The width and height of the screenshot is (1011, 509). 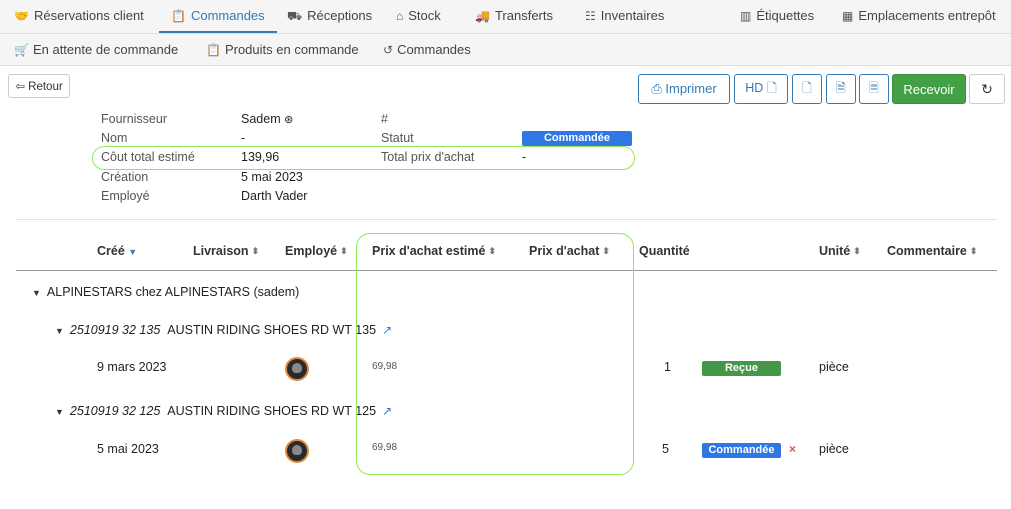 I want to click on text-file-button: 🗏, so click(x=874, y=89).